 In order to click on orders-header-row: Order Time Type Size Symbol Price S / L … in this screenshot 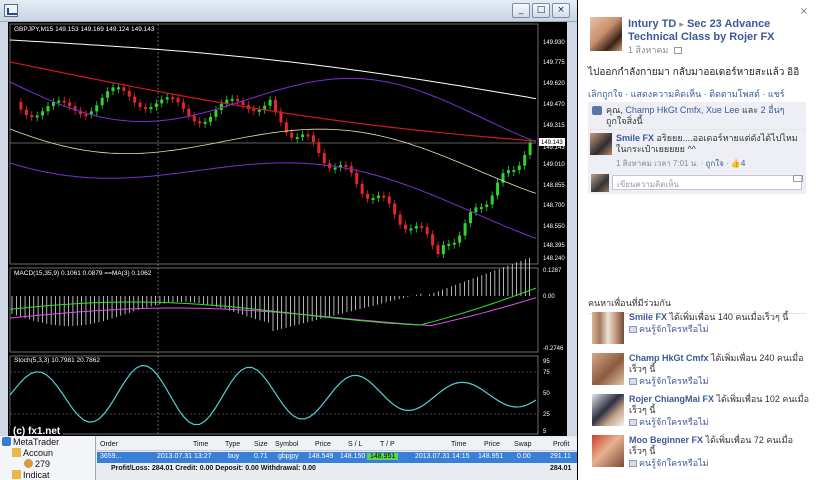, I will do `click(337, 444)`.